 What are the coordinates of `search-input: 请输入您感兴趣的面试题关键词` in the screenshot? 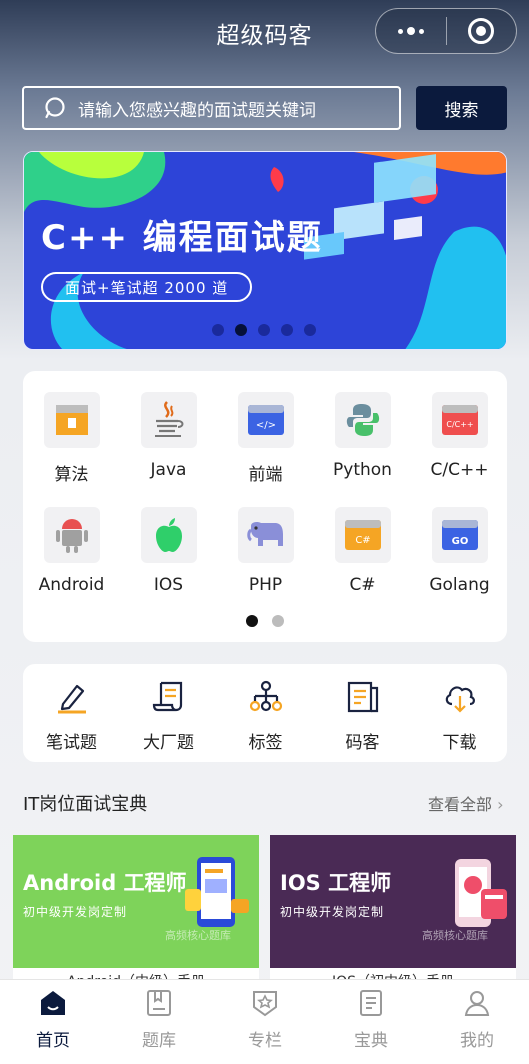 It's located at (211, 108).